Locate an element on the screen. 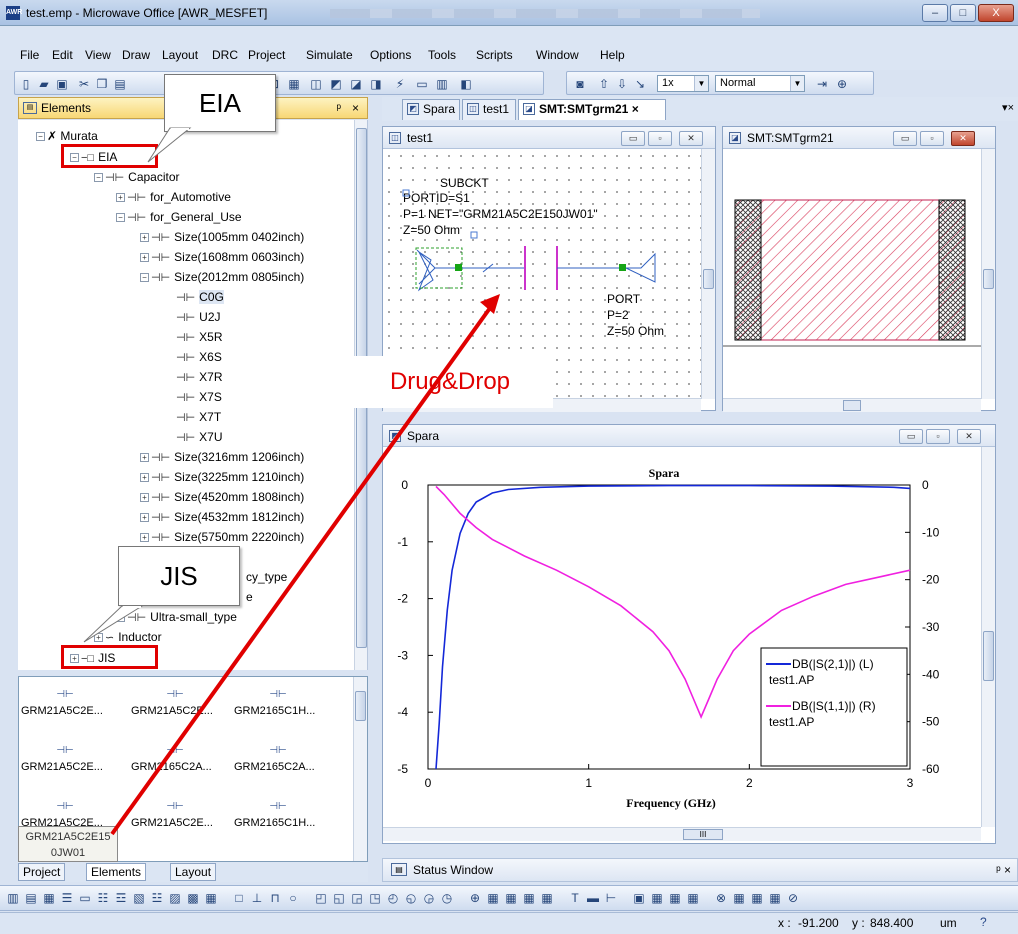  tree-item-size-1608: + ⊣⊢ Size(1608mm 0603inch) is located at coordinates (222, 257).